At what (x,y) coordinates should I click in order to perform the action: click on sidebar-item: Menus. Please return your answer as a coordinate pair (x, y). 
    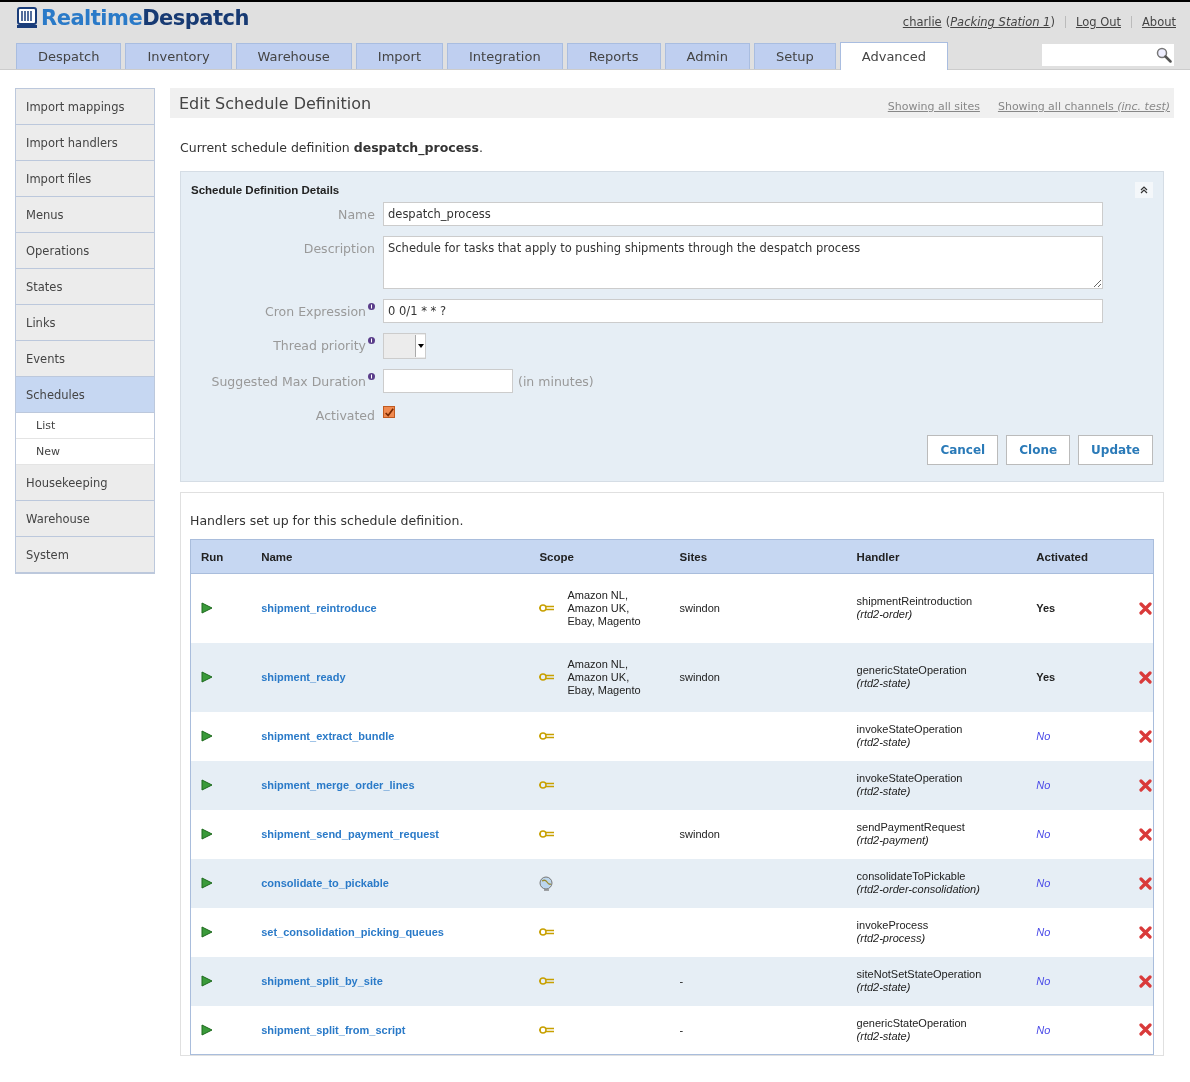
    Looking at the image, I should click on (85, 215).